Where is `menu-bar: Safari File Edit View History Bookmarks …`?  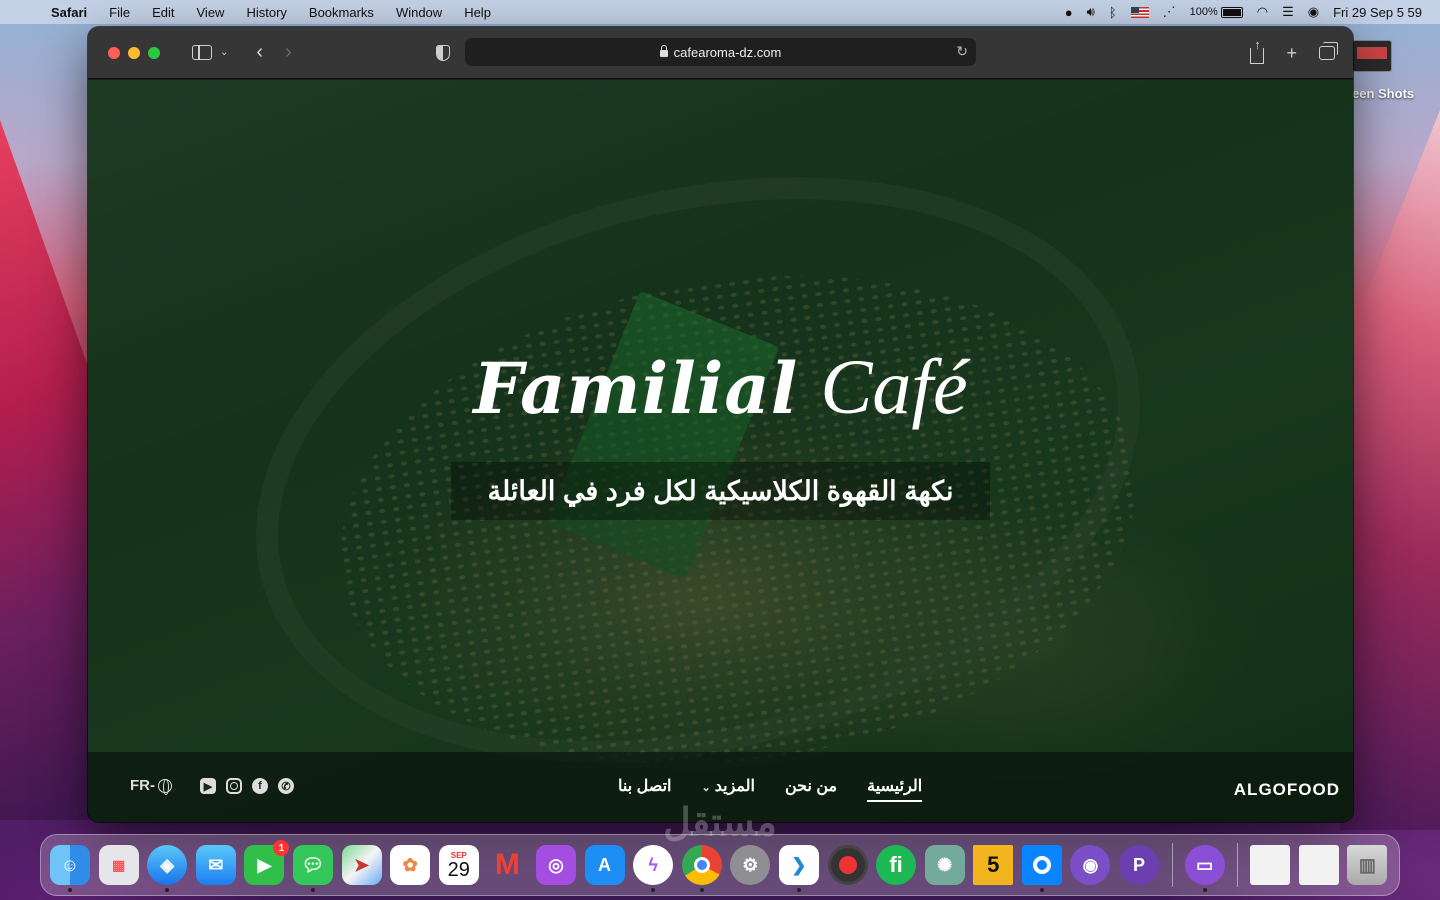 menu-bar: Safari File Edit View History Bookmarks … is located at coordinates (720, 12).